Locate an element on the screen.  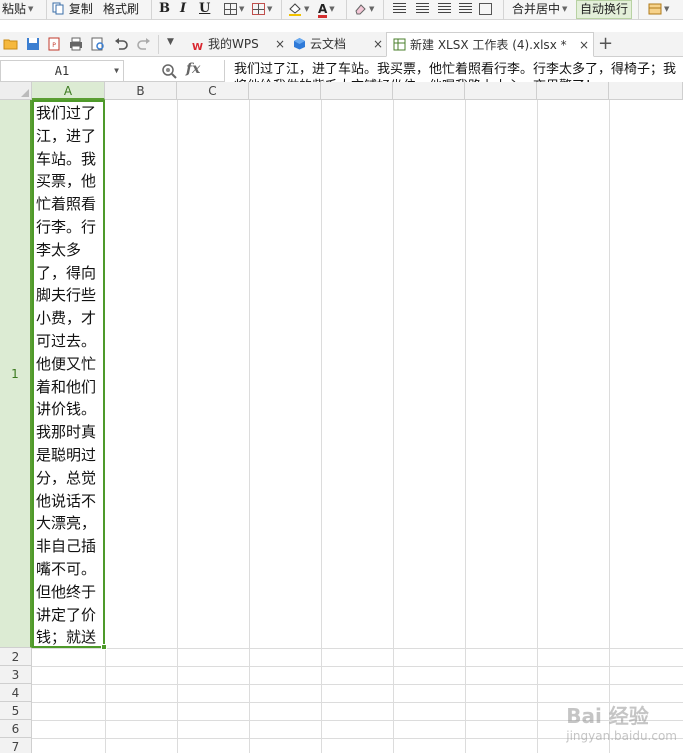
merge-center-button: 合并居中 ▼ is located at coordinates (539, 9).